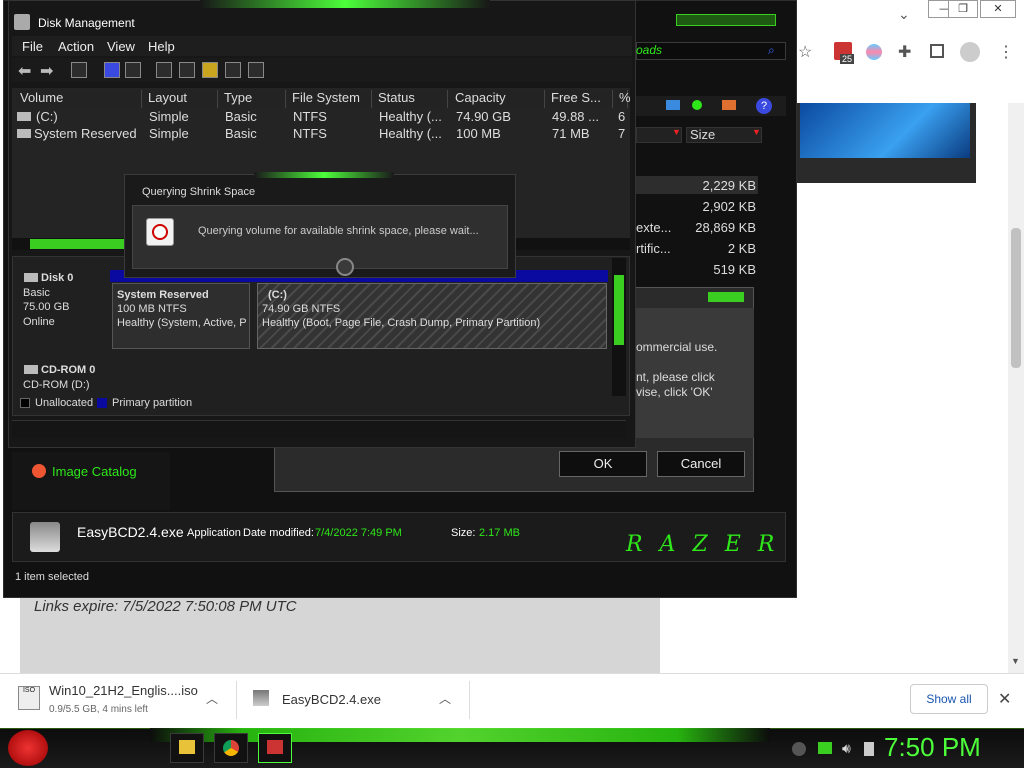 Image resolution: width=1024 pixels, height=768 pixels. I want to click on open-folder-icon, so click(210, 70).